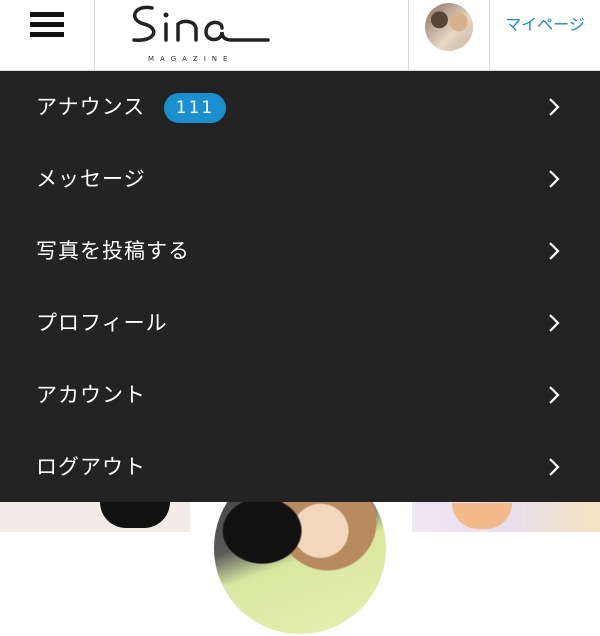 This screenshot has width=600, height=636. I want to click on app-header: MAGAZINE マイページ, so click(300, 35).